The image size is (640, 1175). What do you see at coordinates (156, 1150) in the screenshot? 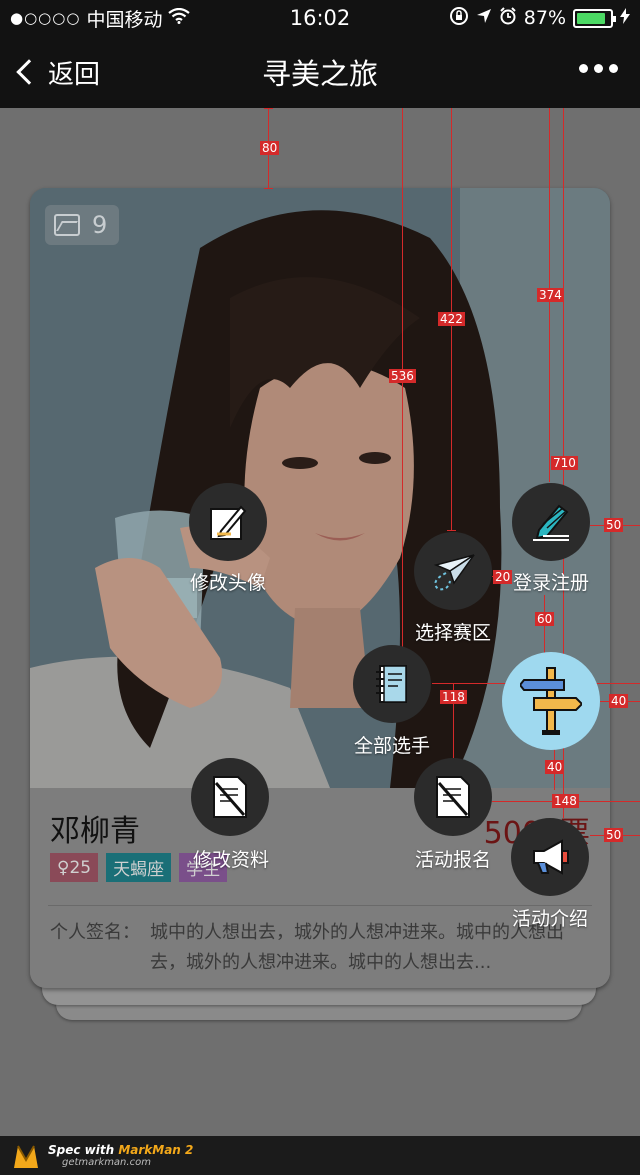
I see `footer-product: MarkMan 2` at bounding box center [156, 1150].